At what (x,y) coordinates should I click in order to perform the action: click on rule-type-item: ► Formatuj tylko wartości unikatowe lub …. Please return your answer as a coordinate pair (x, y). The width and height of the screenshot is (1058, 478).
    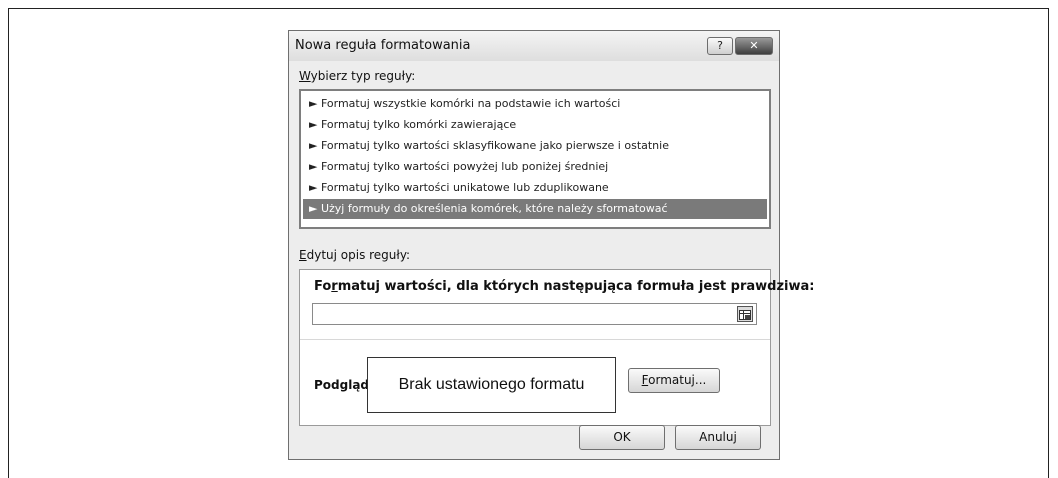
    Looking at the image, I should click on (535, 188).